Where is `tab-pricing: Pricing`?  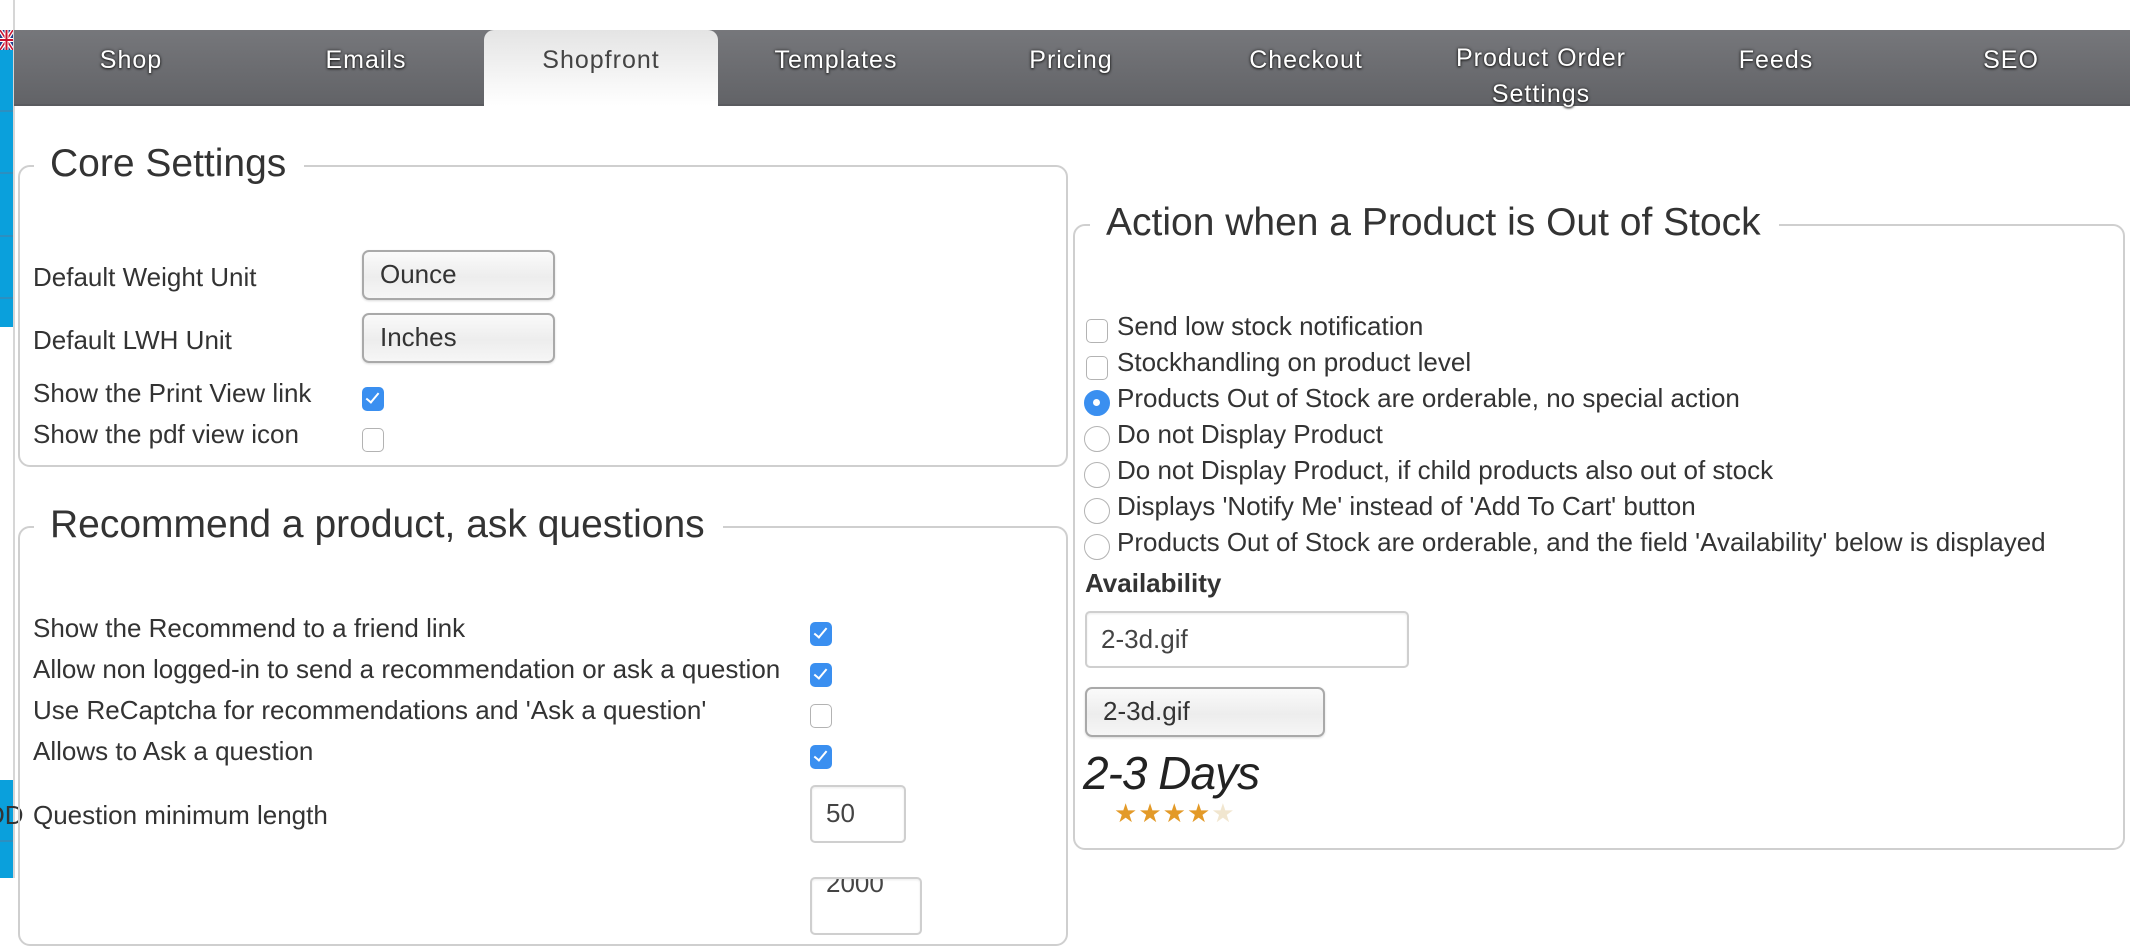
tab-pricing: Pricing is located at coordinates (1071, 67).